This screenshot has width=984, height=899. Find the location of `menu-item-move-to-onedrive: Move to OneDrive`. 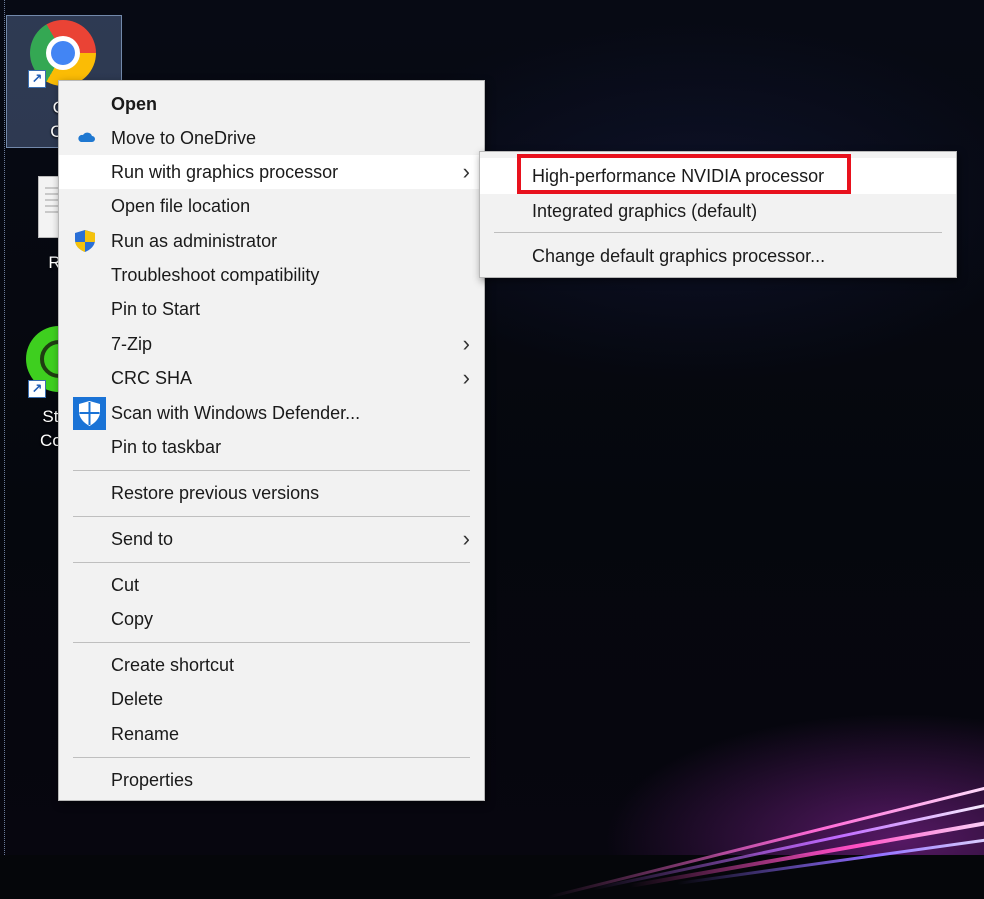

menu-item-move-to-onedrive: Move to OneDrive is located at coordinates (271, 138).